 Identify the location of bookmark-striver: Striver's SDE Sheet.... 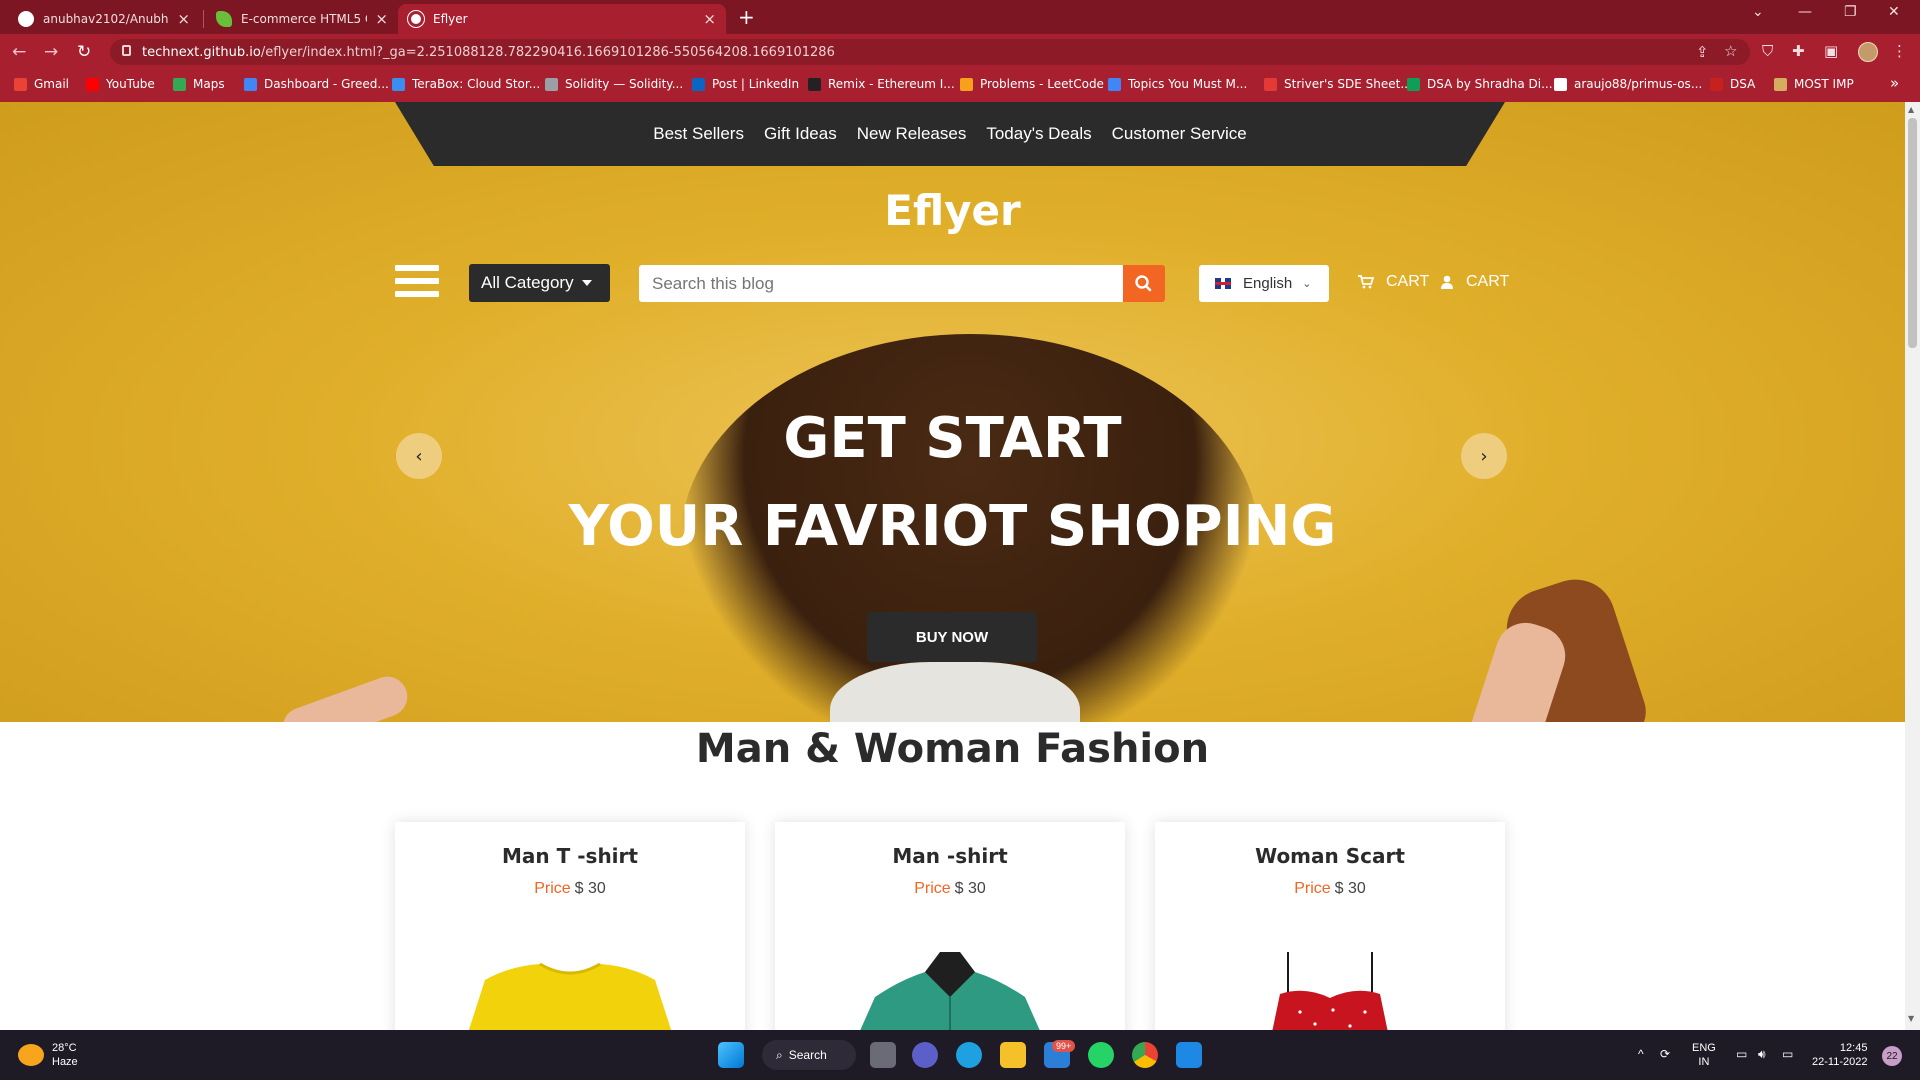
(1338, 84).